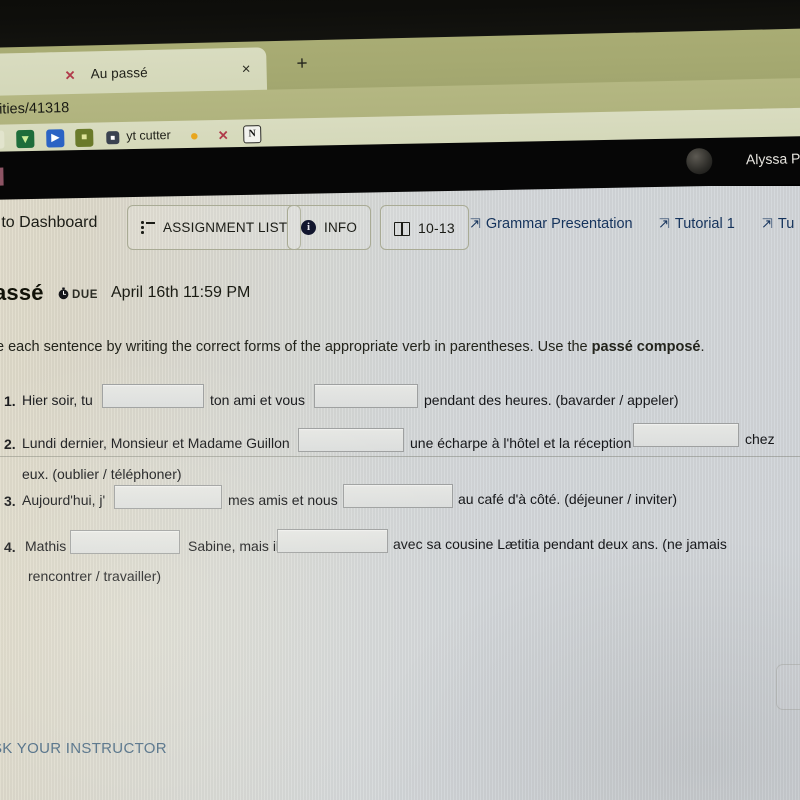 Image resolution: width=800 pixels, height=800 pixels. What do you see at coordinates (257, 400) in the screenshot?
I see `exercise-text: ton ami et vous` at bounding box center [257, 400].